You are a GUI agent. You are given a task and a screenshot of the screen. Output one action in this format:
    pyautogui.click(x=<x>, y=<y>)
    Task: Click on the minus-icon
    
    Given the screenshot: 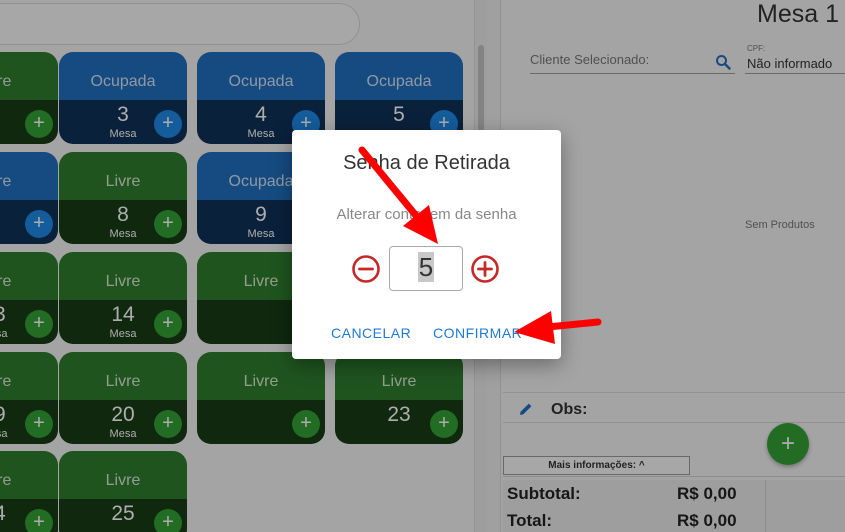 What is the action you would take?
    pyautogui.click(x=366, y=269)
    